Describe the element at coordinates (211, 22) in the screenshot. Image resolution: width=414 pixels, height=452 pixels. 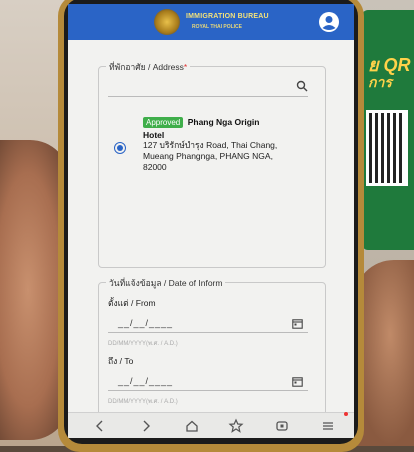
I see `app-header: IMMIGRATION BUREAU ROYAL THAI POLICE` at that location.